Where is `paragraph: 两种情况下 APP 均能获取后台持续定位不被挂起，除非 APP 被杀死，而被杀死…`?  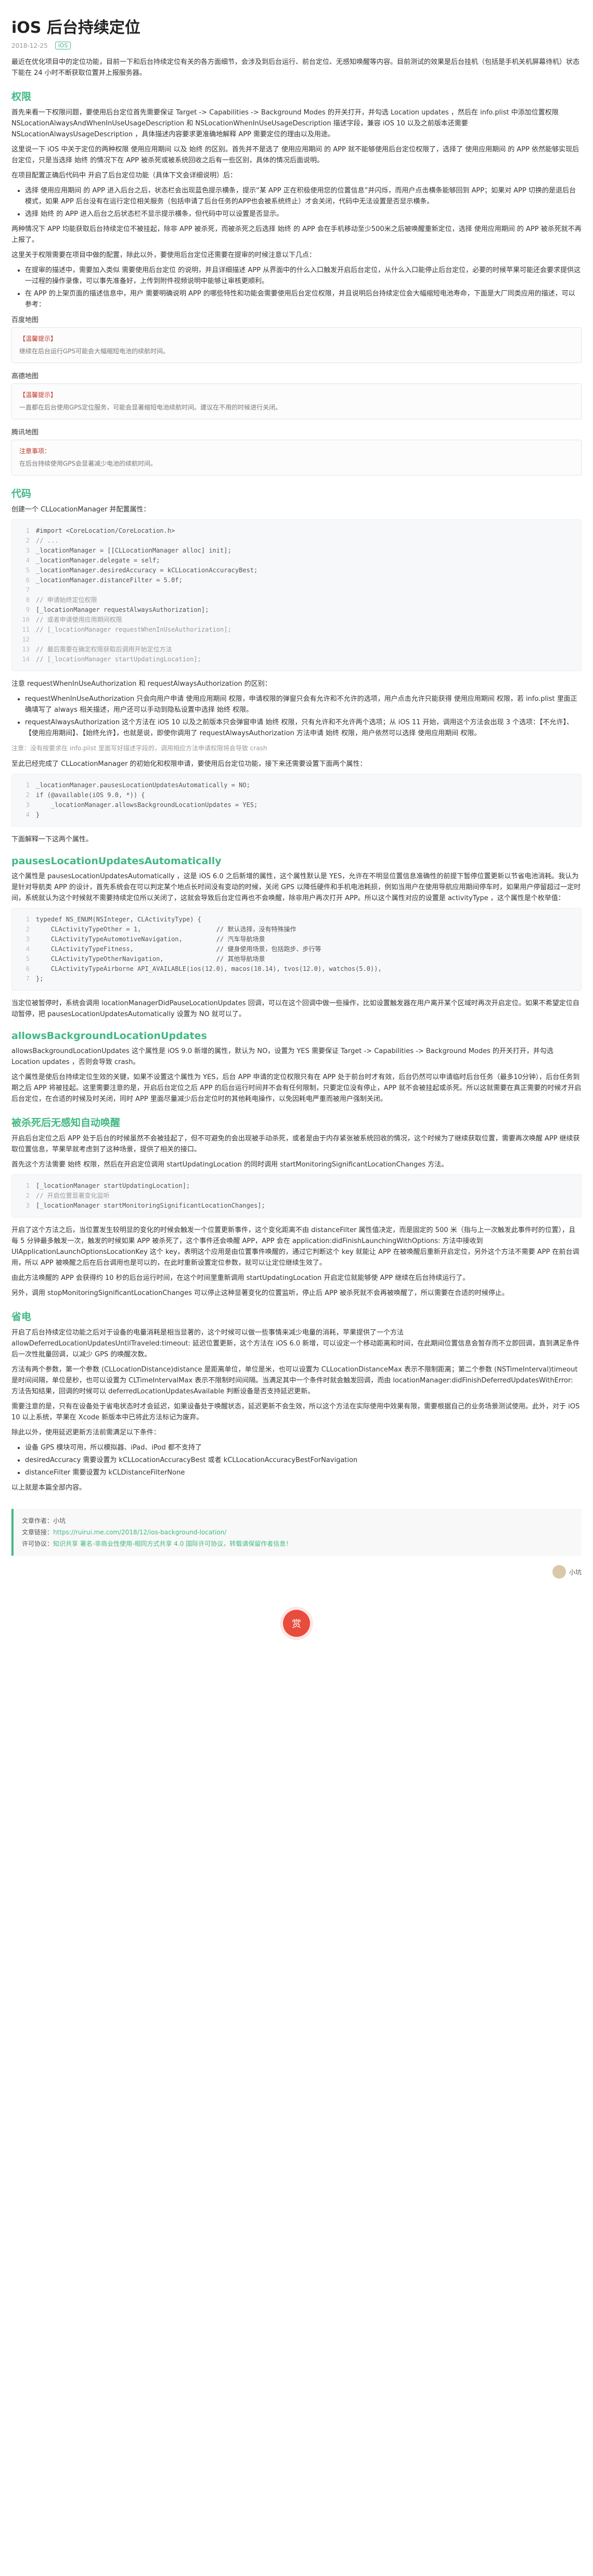 paragraph: 两种情况下 APP 均能获取后台持续定位不被挂起，除非 APP 被杀死，而被杀死… is located at coordinates (296, 235).